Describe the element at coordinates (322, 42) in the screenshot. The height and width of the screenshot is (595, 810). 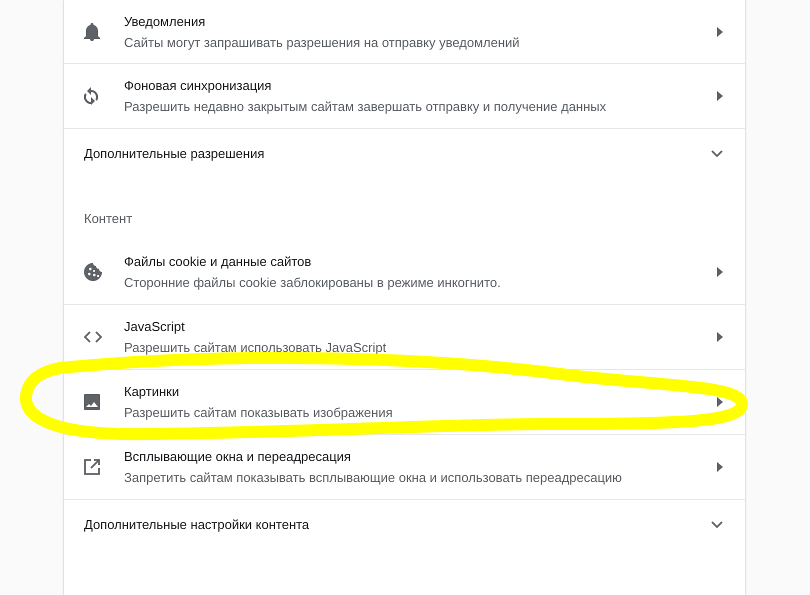
I see `row-subtitle: Сайты могут запрашивать разрешения на отправку уведомлений` at that location.